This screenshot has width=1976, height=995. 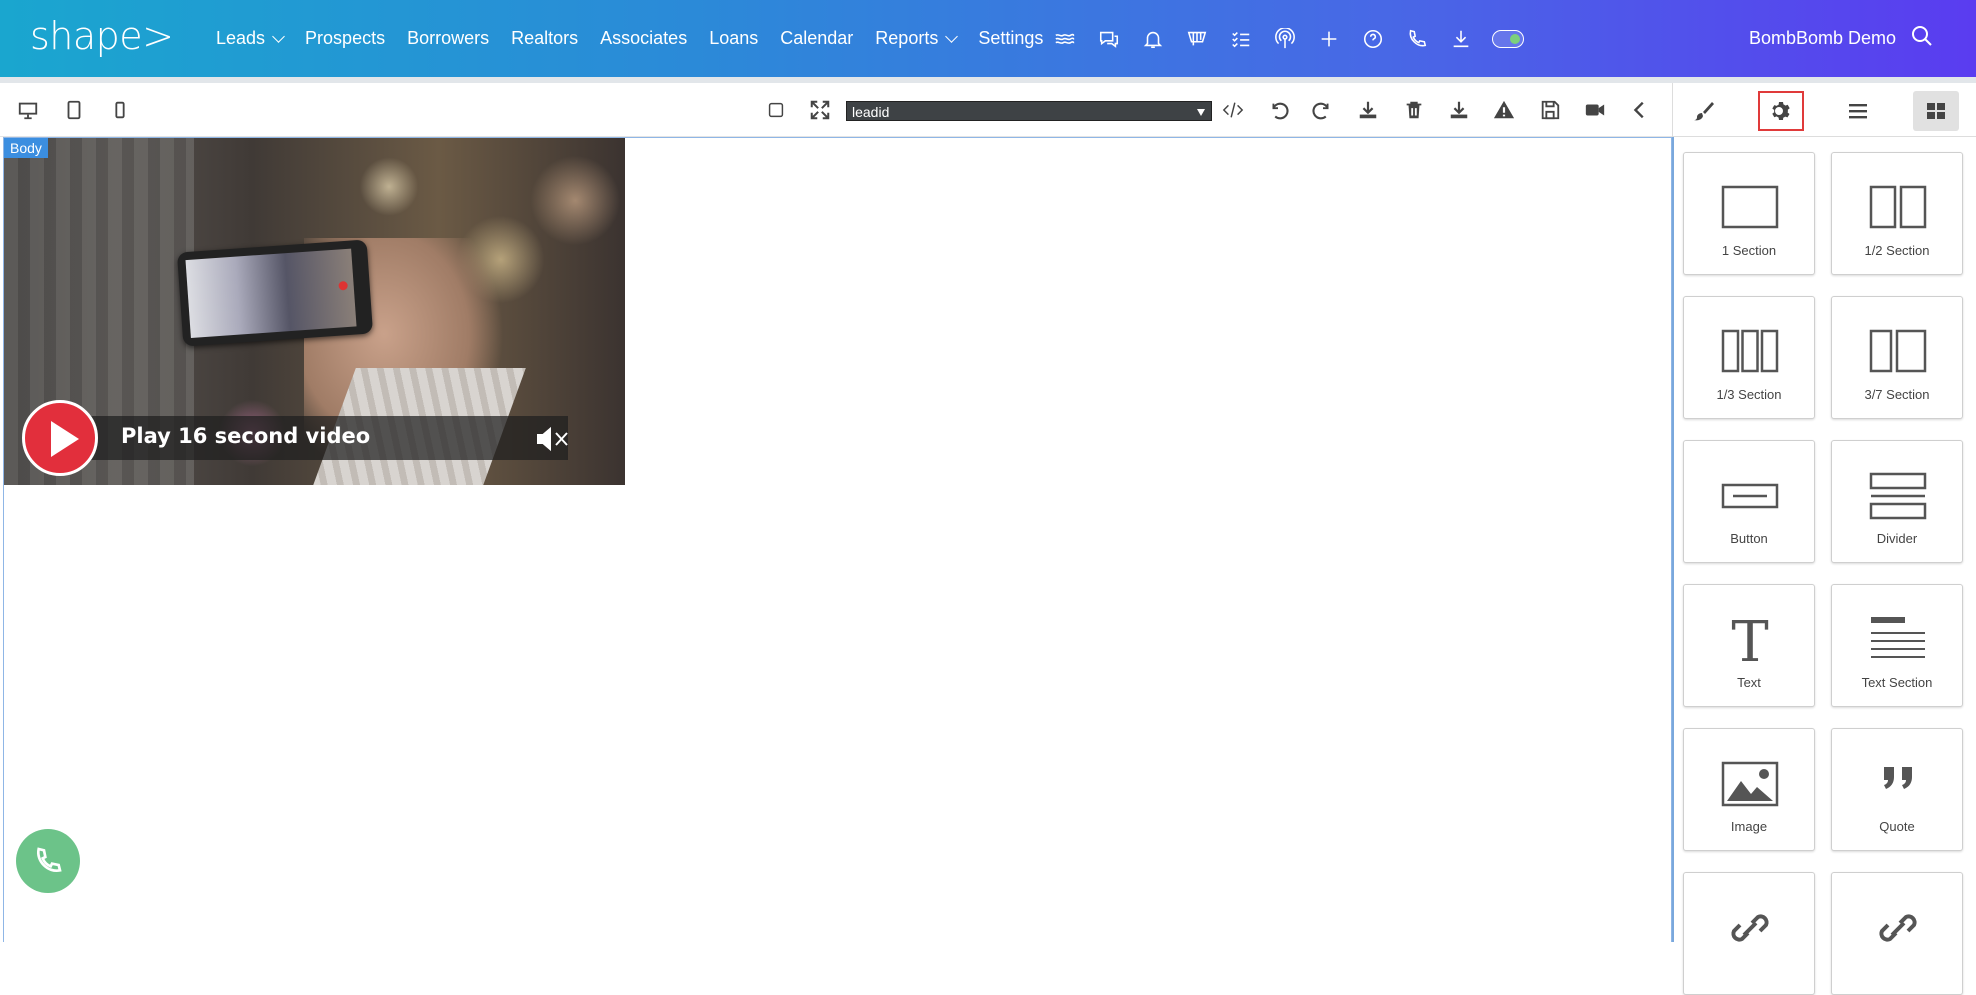 What do you see at coordinates (1640, 110) in the screenshot?
I see `collapse-icon` at bounding box center [1640, 110].